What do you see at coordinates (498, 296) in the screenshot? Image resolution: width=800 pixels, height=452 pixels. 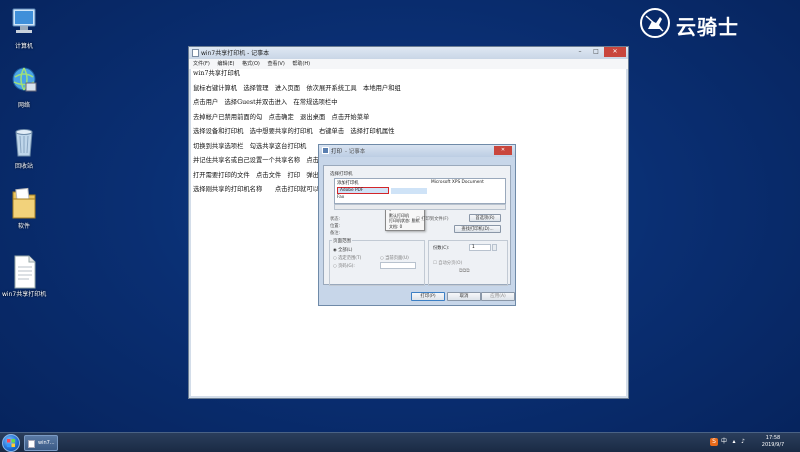 I see `apply-button: 应用(A)` at bounding box center [498, 296].